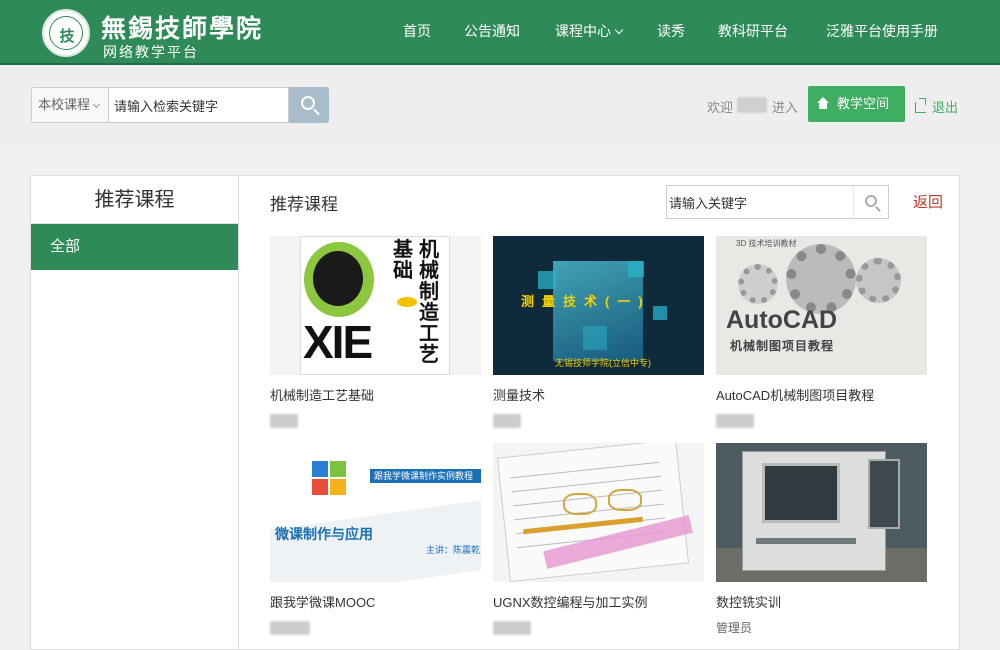 The height and width of the screenshot is (650, 1000). Describe the element at coordinates (928, 201) in the screenshot. I see `back-link: 返回` at that location.